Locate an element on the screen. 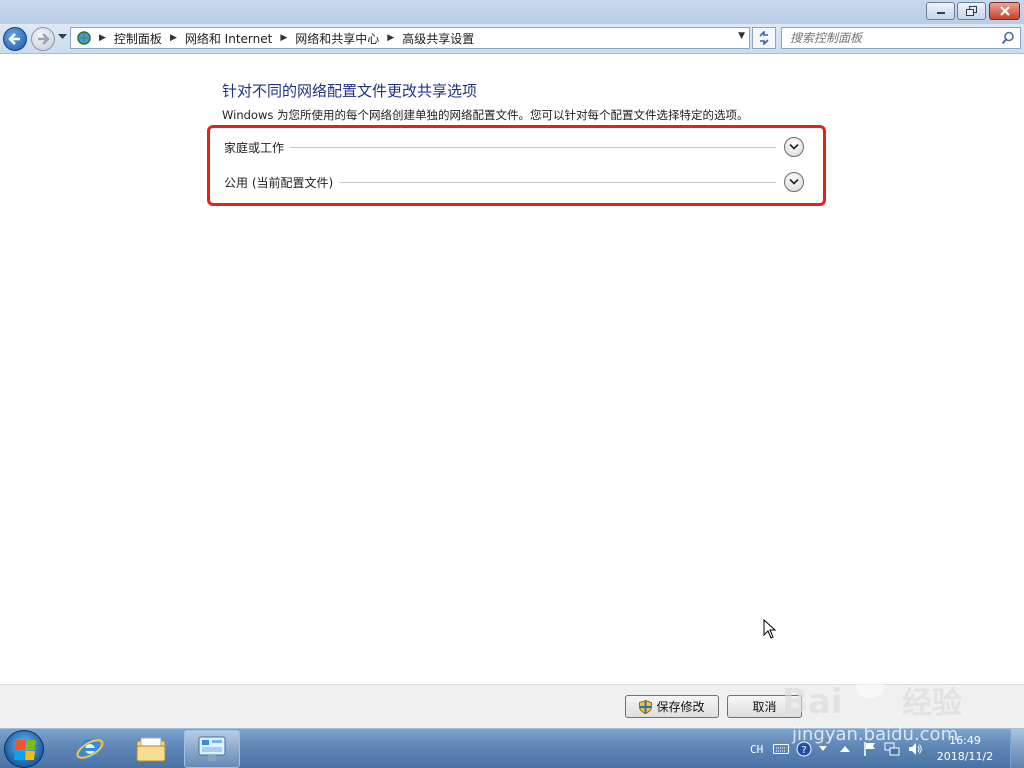 Image resolution: width=1024 pixels, height=768 pixels. restore-button is located at coordinates (971, 11).